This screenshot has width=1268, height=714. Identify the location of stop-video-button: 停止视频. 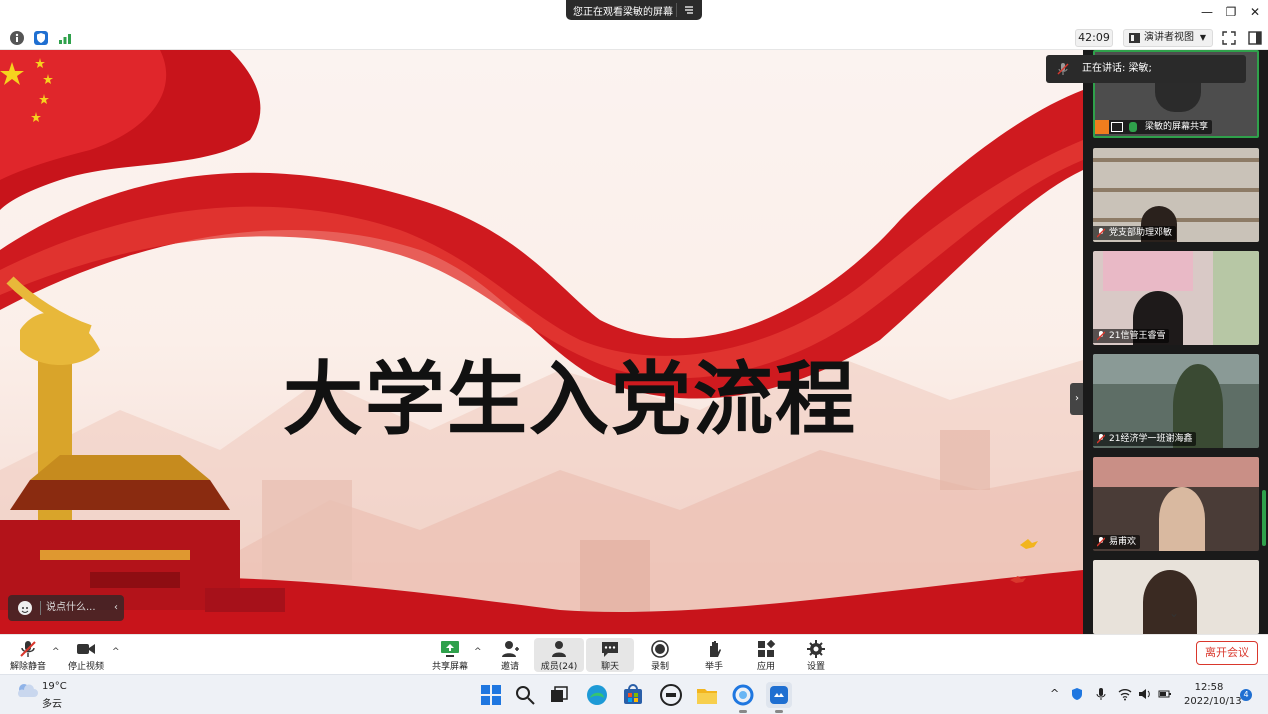
(86, 655).